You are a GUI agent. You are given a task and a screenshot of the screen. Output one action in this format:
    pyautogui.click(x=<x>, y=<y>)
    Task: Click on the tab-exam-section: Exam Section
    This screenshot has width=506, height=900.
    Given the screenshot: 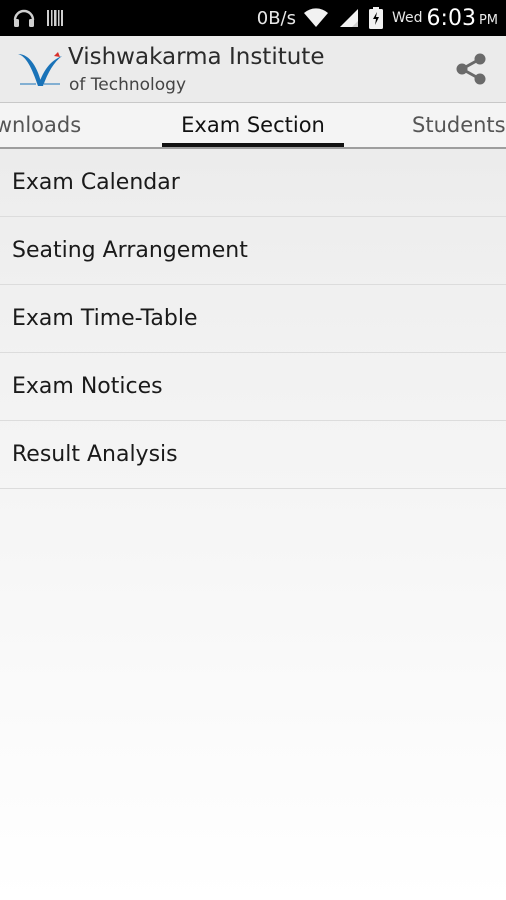 What is the action you would take?
    pyautogui.click(x=253, y=125)
    